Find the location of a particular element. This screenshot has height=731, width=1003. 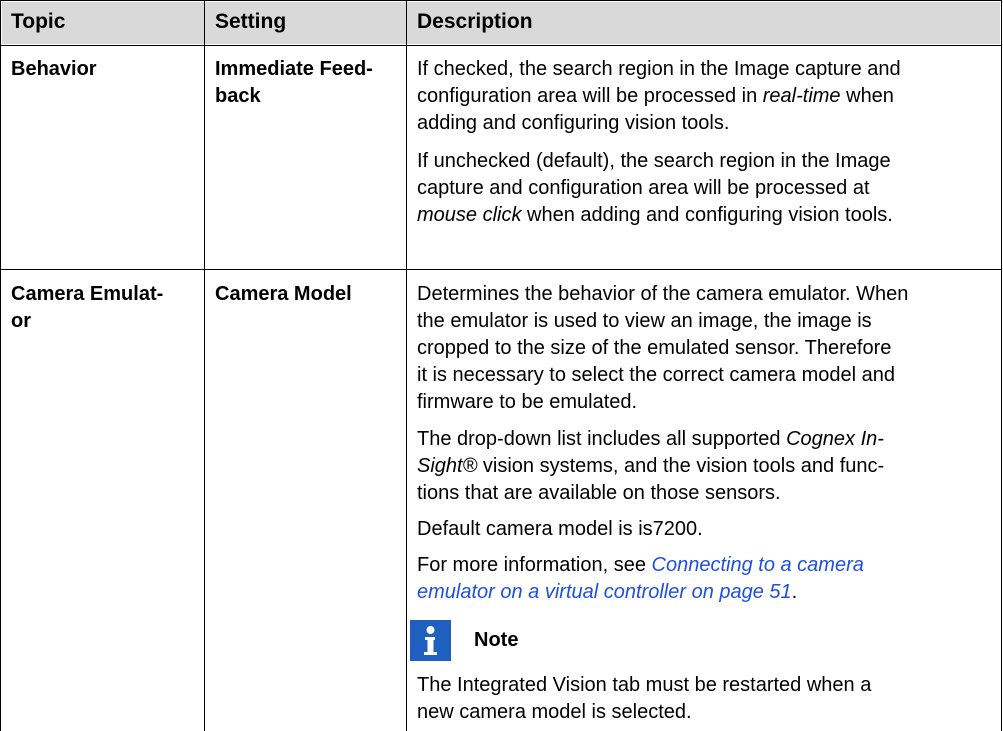

table-border-right is located at coordinates (1001, 365).